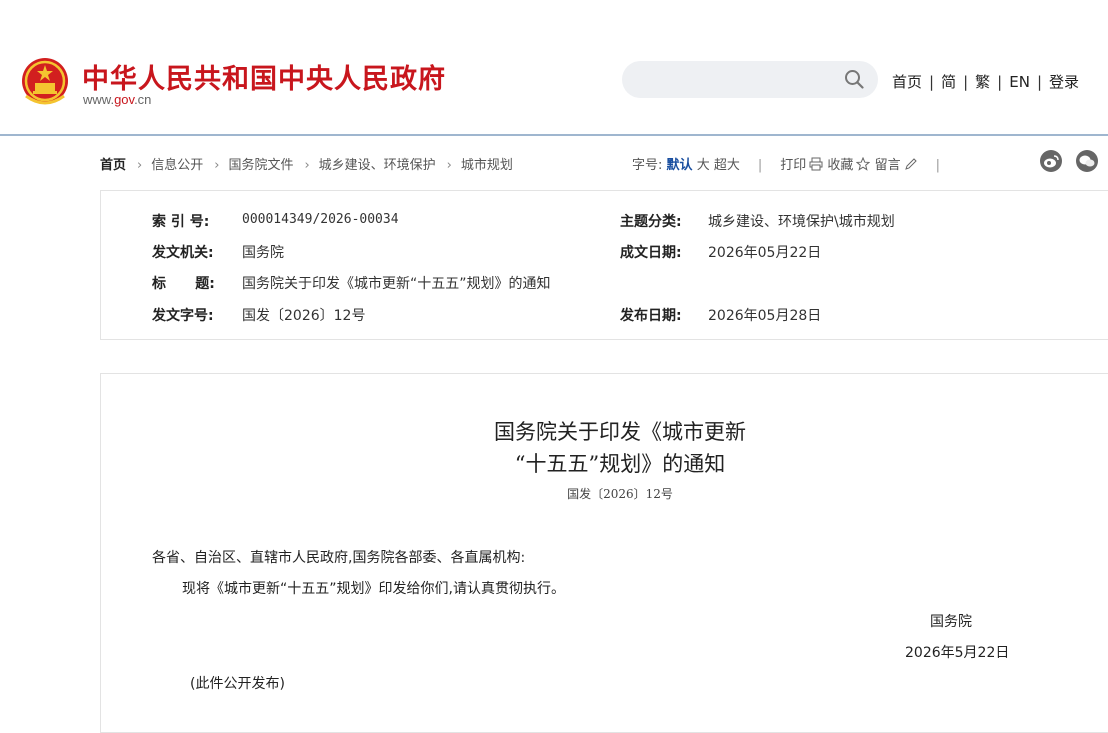 This screenshot has width=1108, height=733. Describe the element at coordinates (1087, 161) in the screenshot. I see `wechat-icon` at that location.